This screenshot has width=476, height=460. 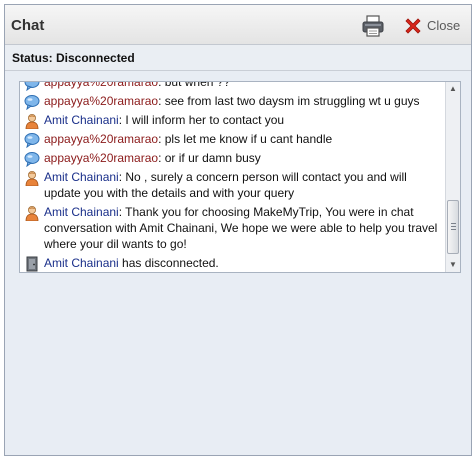 I want to click on disconnect-door-icon, so click(x=32, y=264).